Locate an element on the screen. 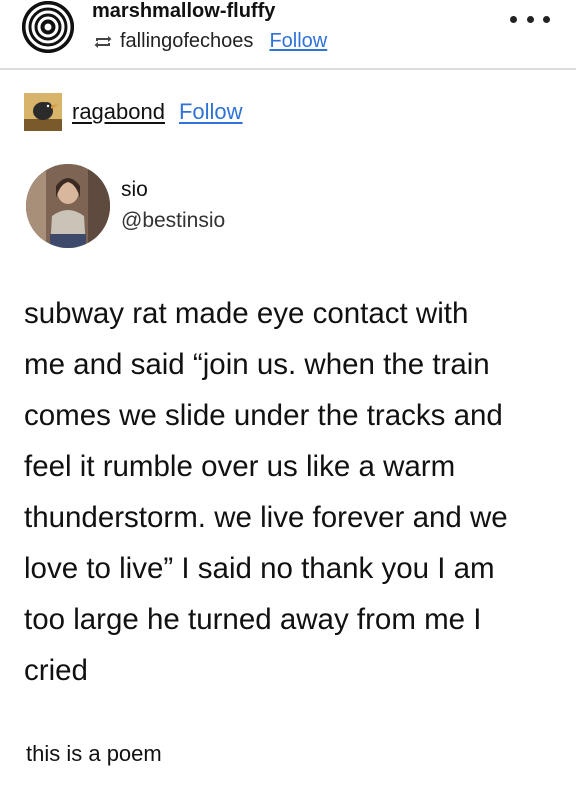  reblog-row: fallingofechoes Follow is located at coordinates (209, 41).